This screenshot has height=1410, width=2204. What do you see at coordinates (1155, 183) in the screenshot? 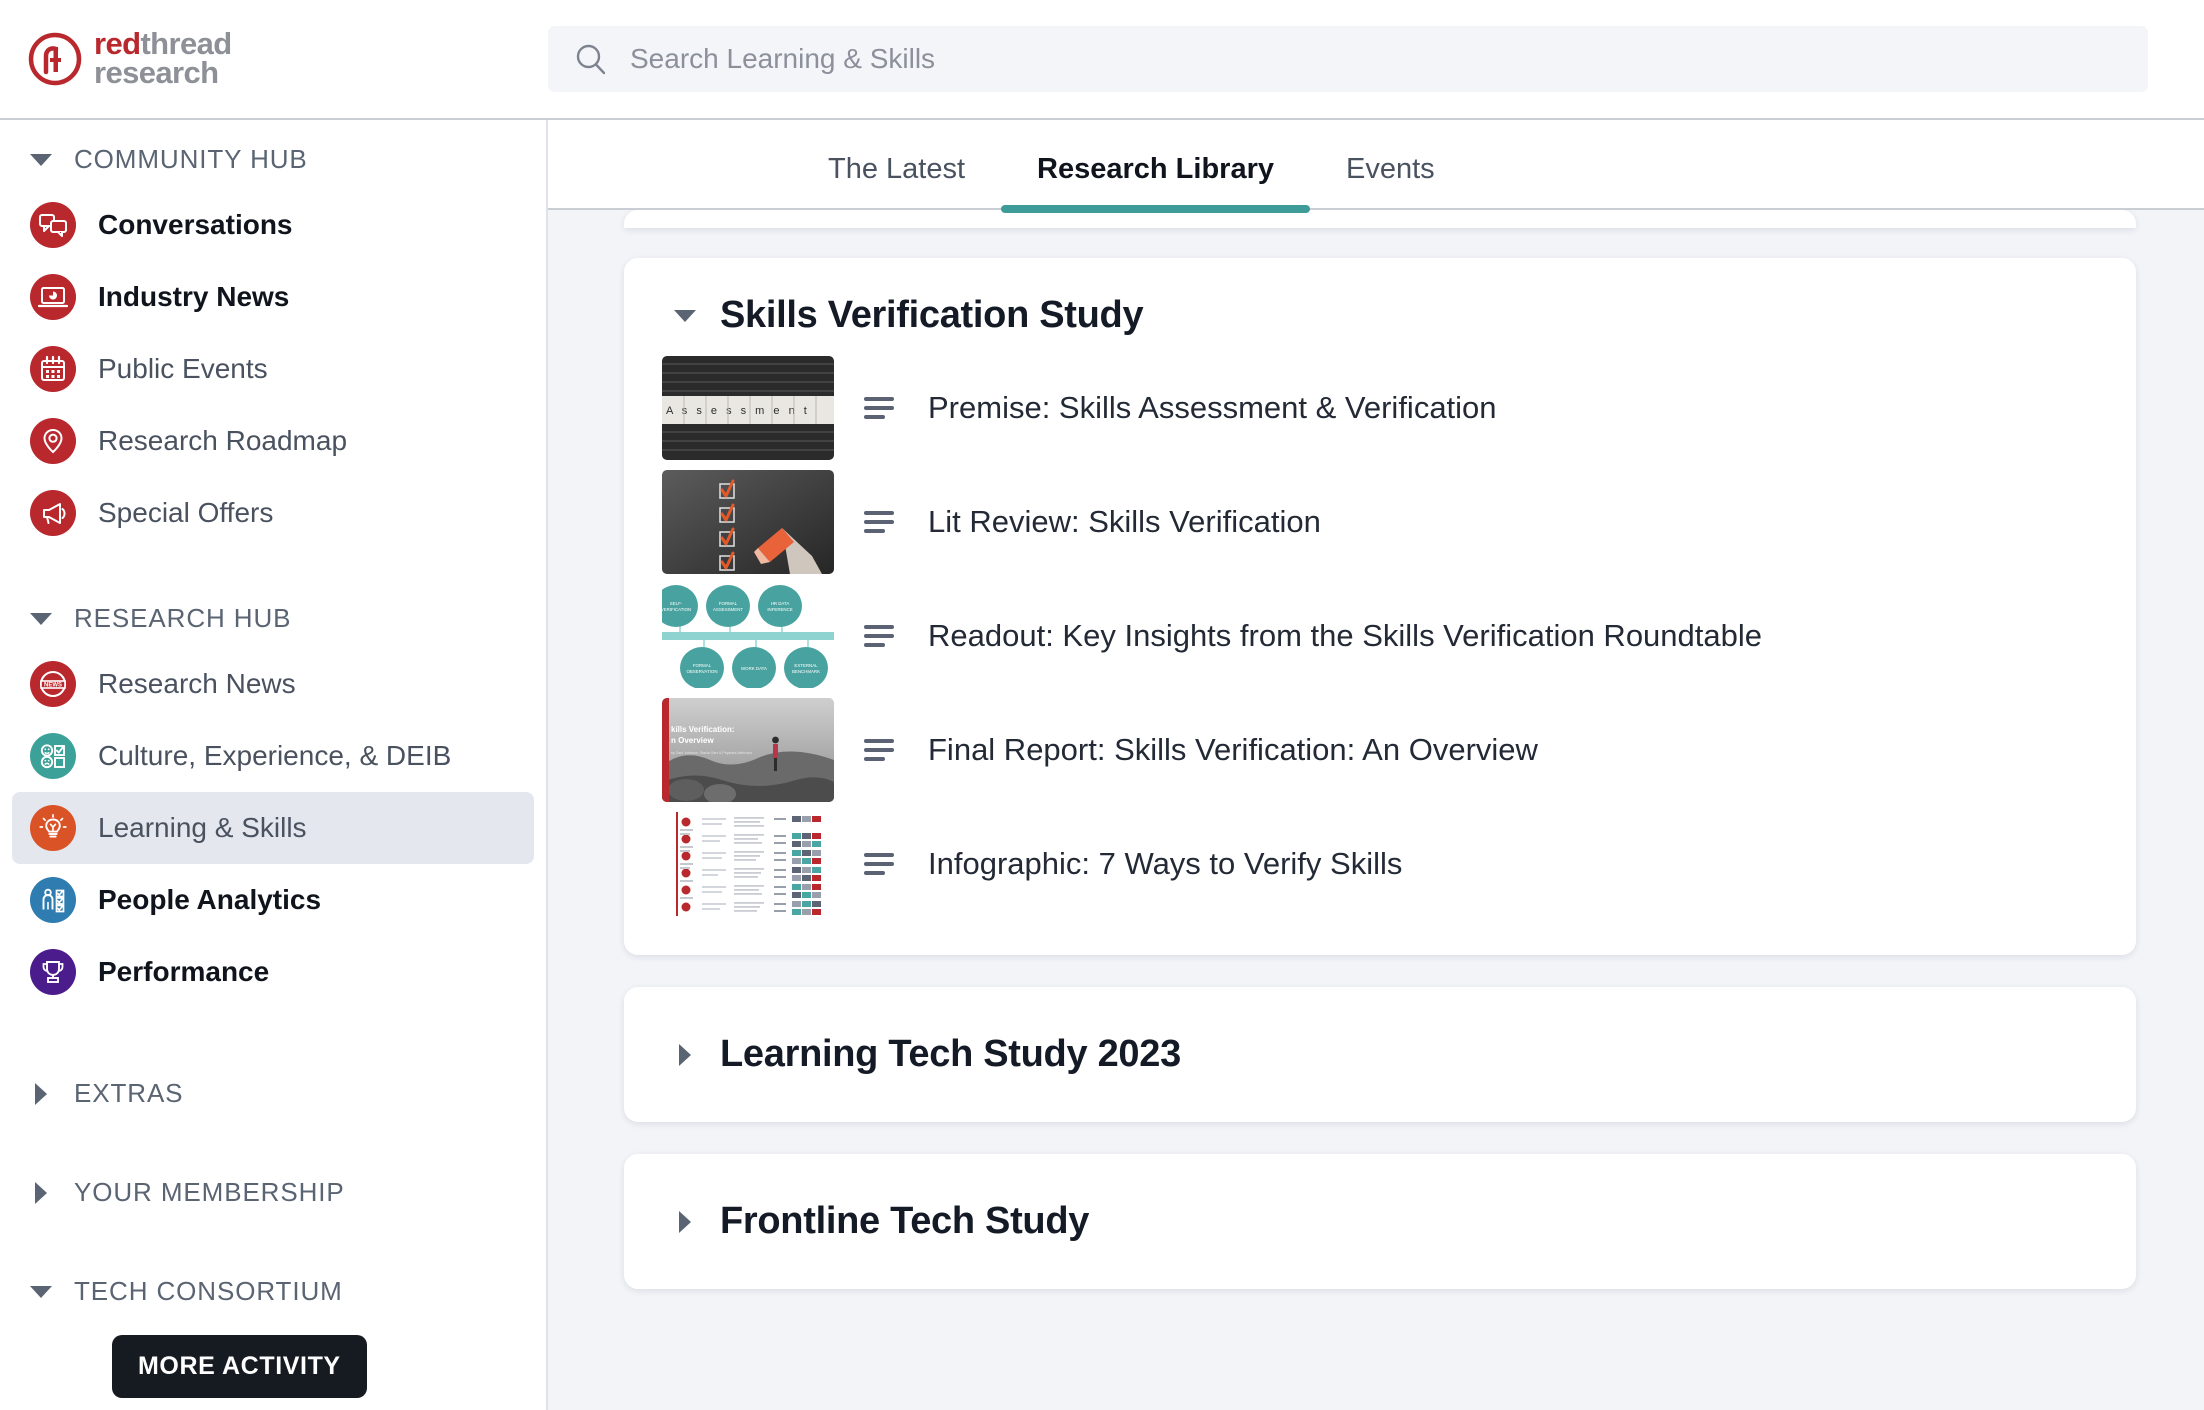
I see `tab-research-library: Research Library` at bounding box center [1155, 183].